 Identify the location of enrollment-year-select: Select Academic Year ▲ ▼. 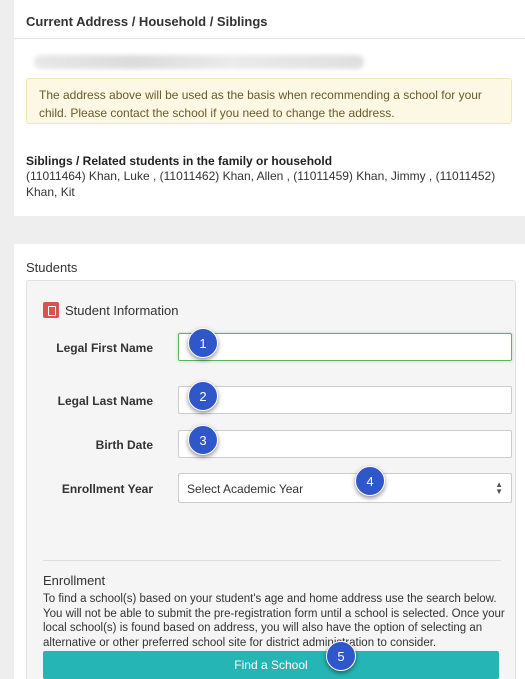
(345, 488).